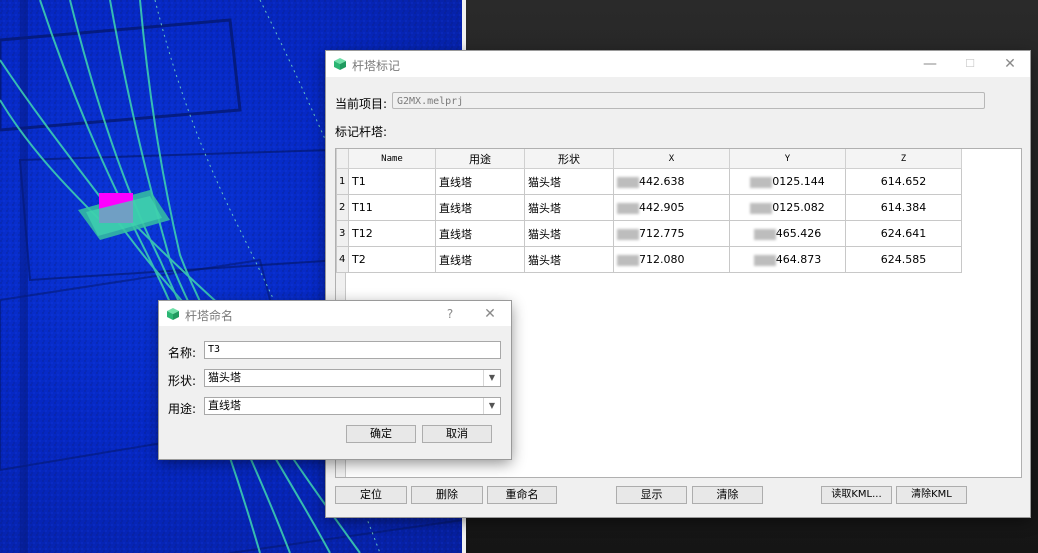 Image resolution: width=1038 pixels, height=553 pixels. What do you see at coordinates (342, 259) in the screenshot?
I see `row-index: 4` at bounding box center [342, 259].